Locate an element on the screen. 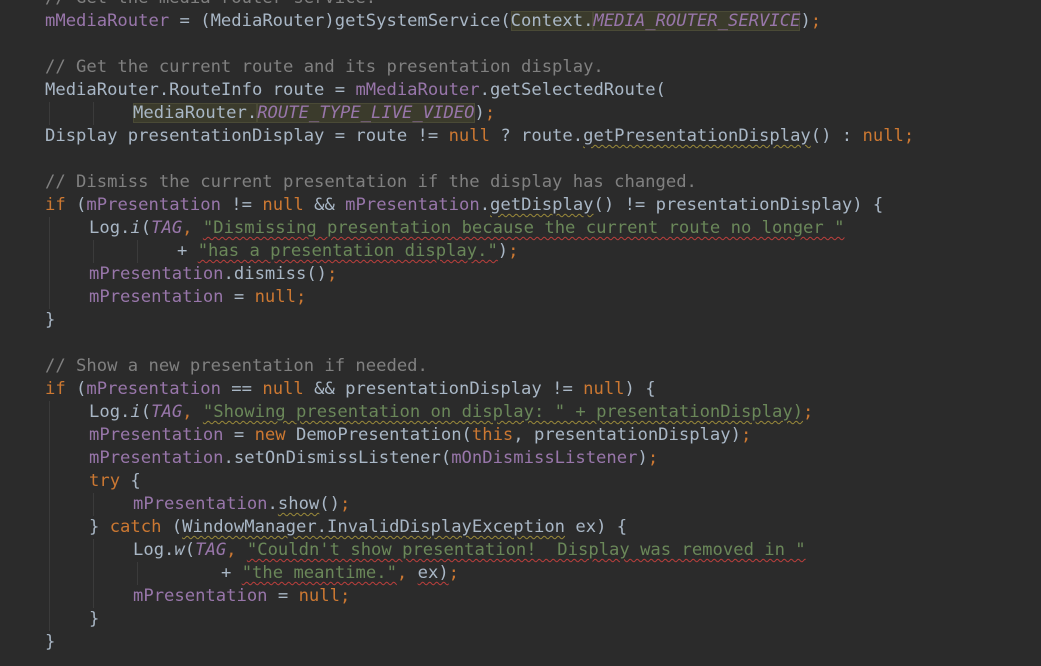 The image size is (1041, 666). code-line: mPresentation.dismiss(); is located at coordinates (520, 274).